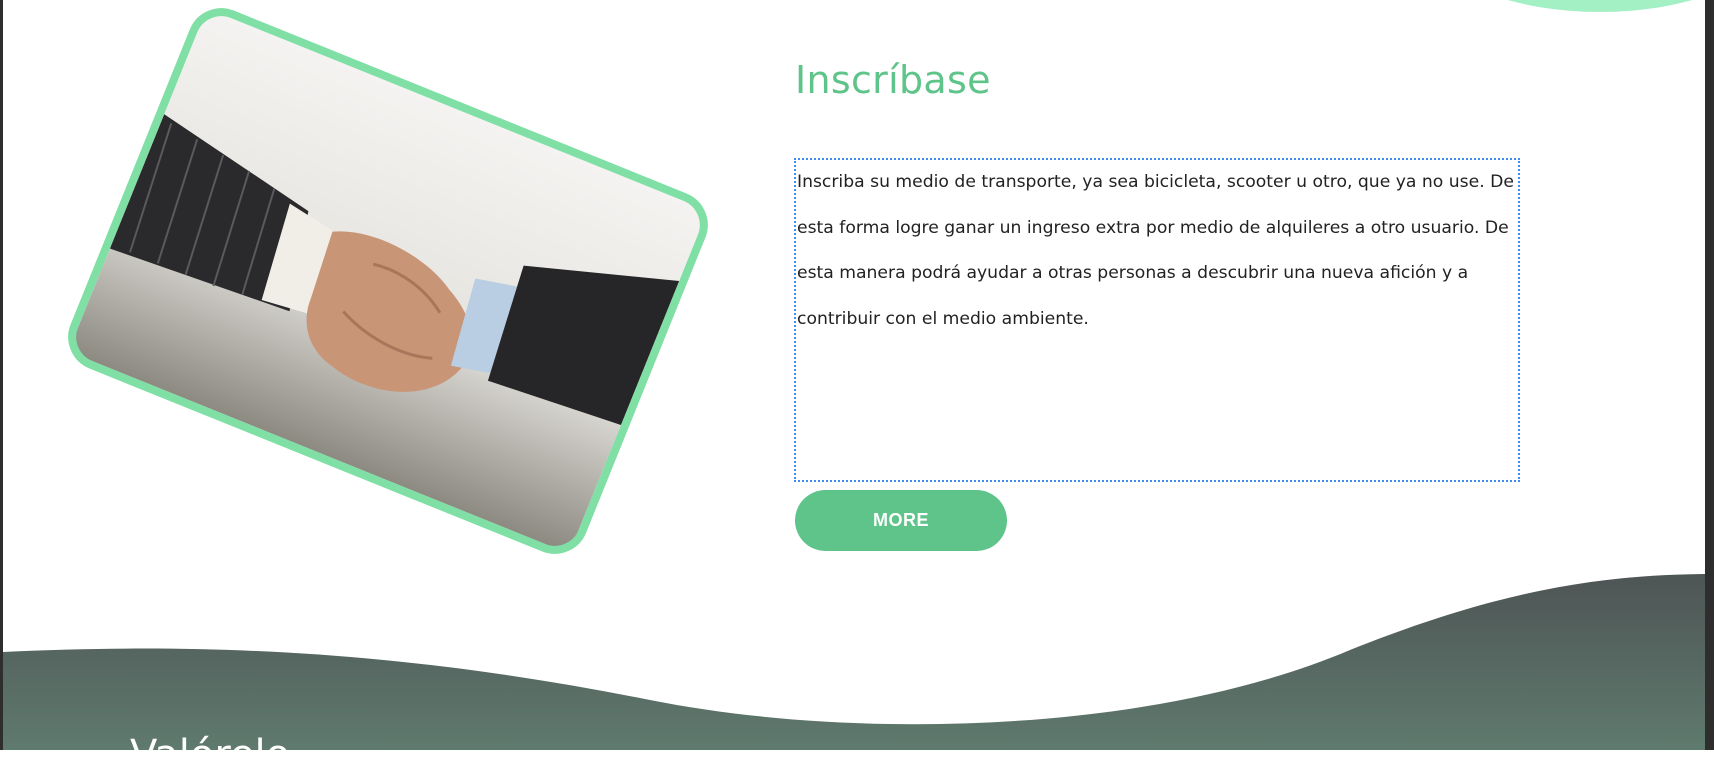 The image size is (1714, 778). What do you see at coordinates (1577, 6) in the screenshot?
I see `decorative-blob` at bounding box center [1577, 6].